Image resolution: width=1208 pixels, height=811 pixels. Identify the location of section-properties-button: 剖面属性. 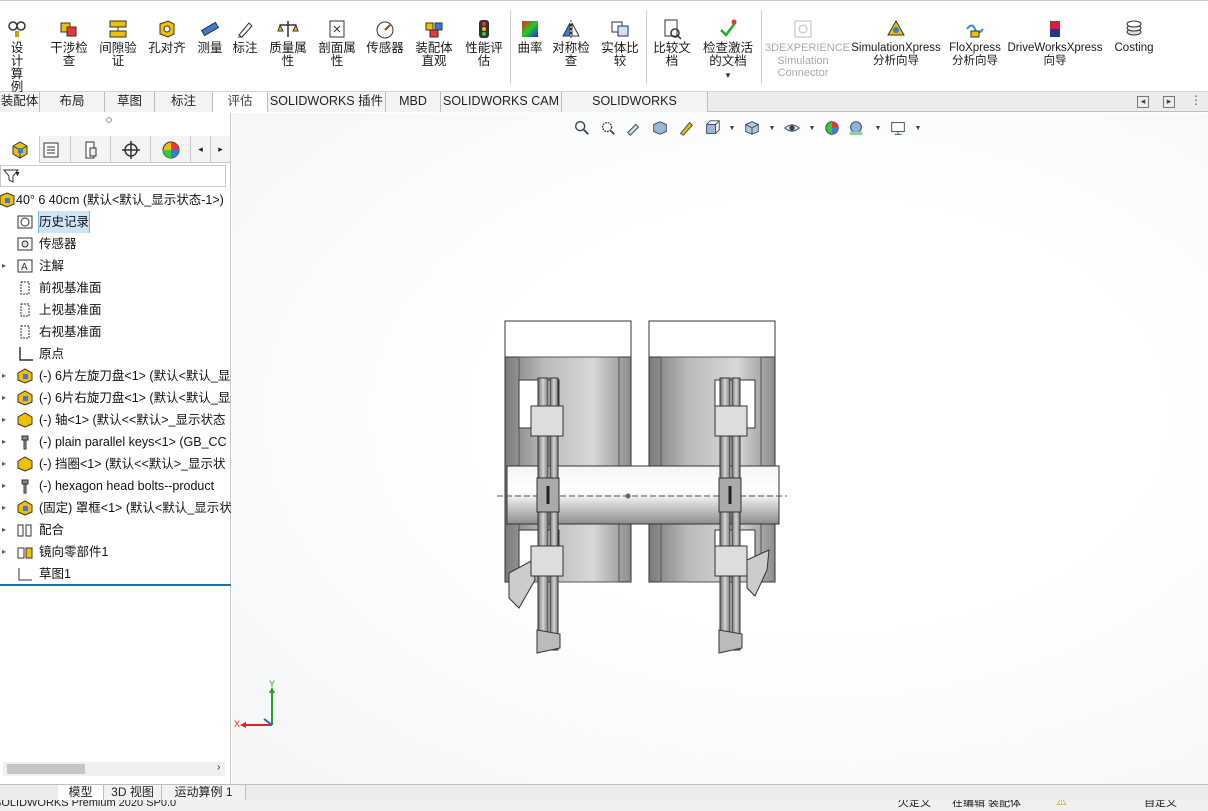
(337, 43).